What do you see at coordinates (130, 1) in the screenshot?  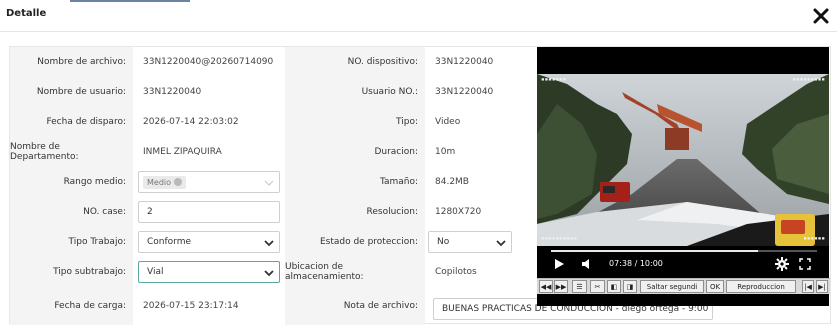 I see `top-accent-strip` at bounding box center [130, 1].